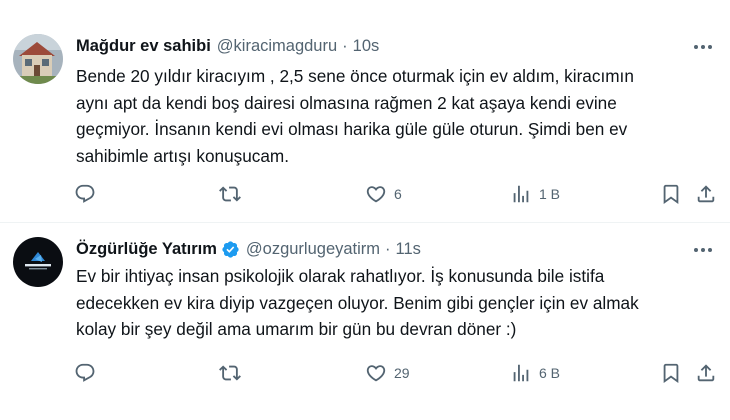 This screenshot has height=420, width=730. What do you see at coordinates (143, 46) in the screenshot?
I see `author-name: Mağdur ev sahibi` at bounding box center [143, 46].